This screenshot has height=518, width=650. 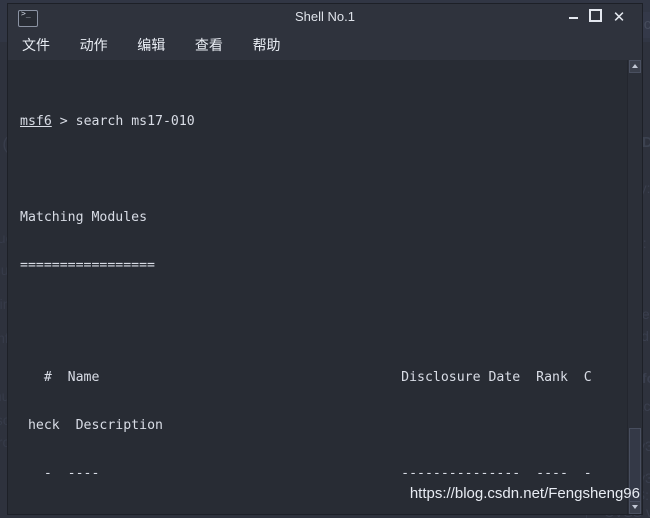 I want to click on title-bar: Shell No.1 ✕, so click(x=325, y=18).